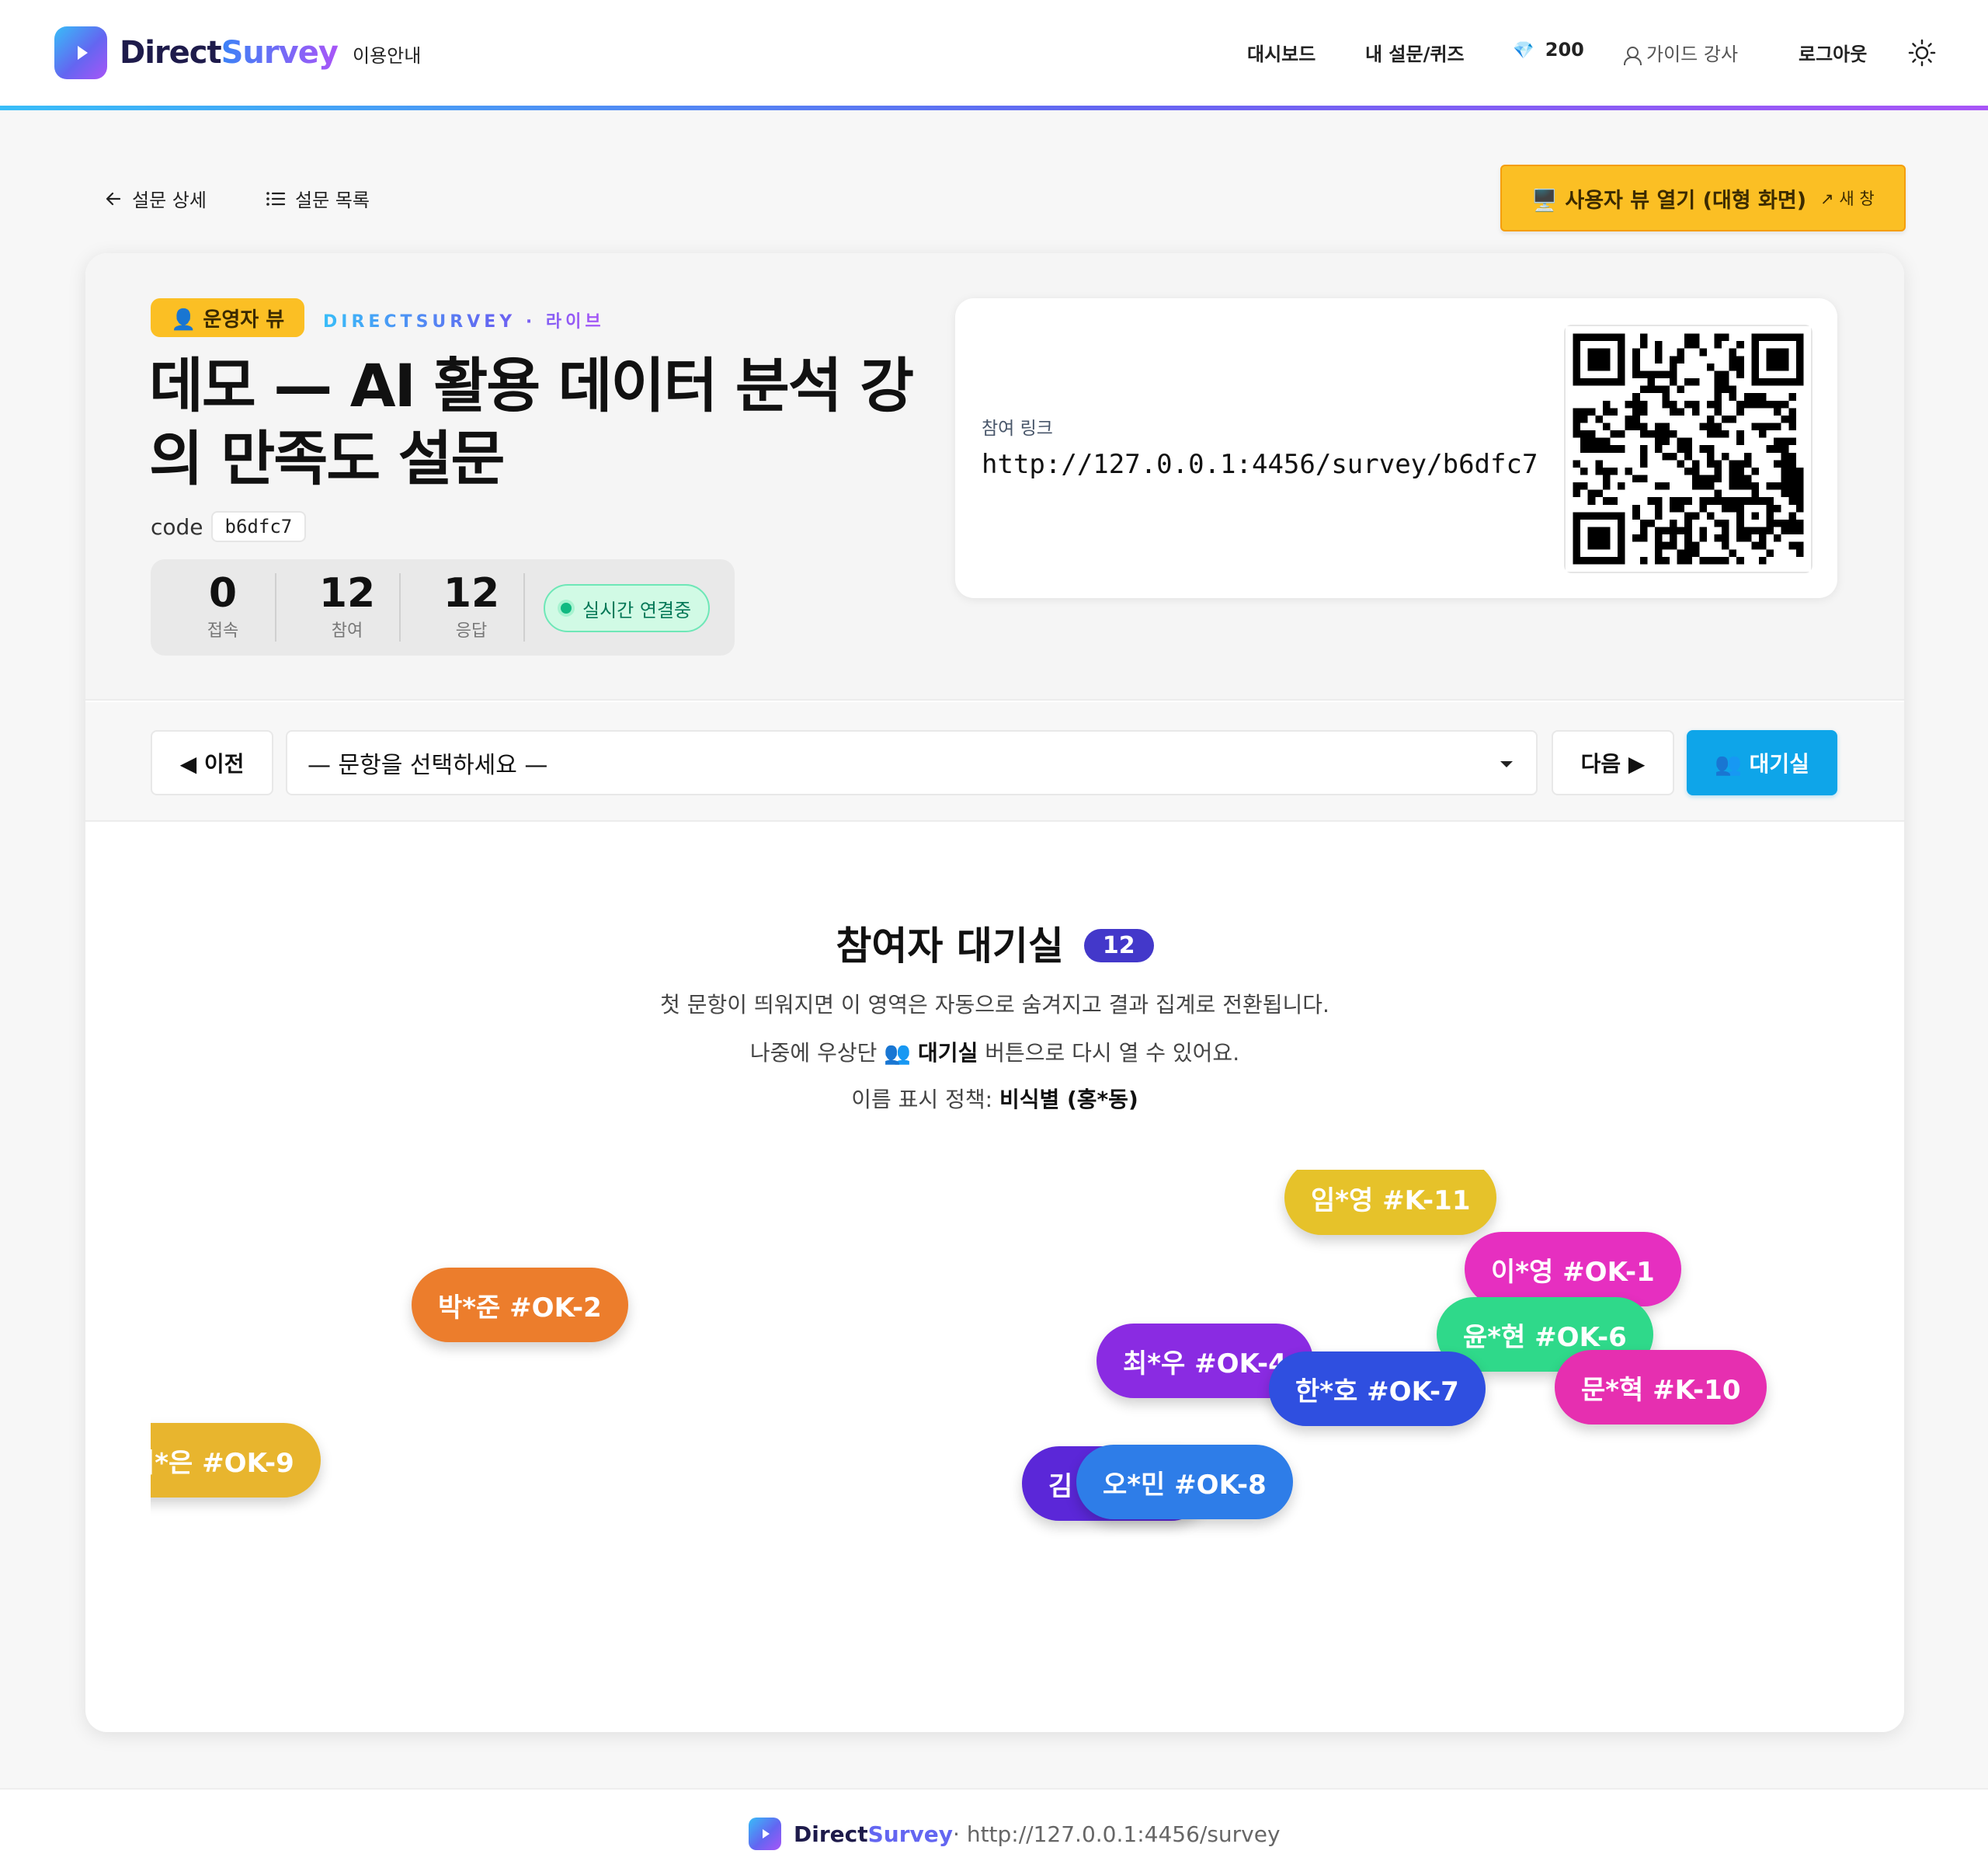 This screenshot has height=1875, width=1988. I want to click on join-link-label: 참여 링크, so click(1018, 429).